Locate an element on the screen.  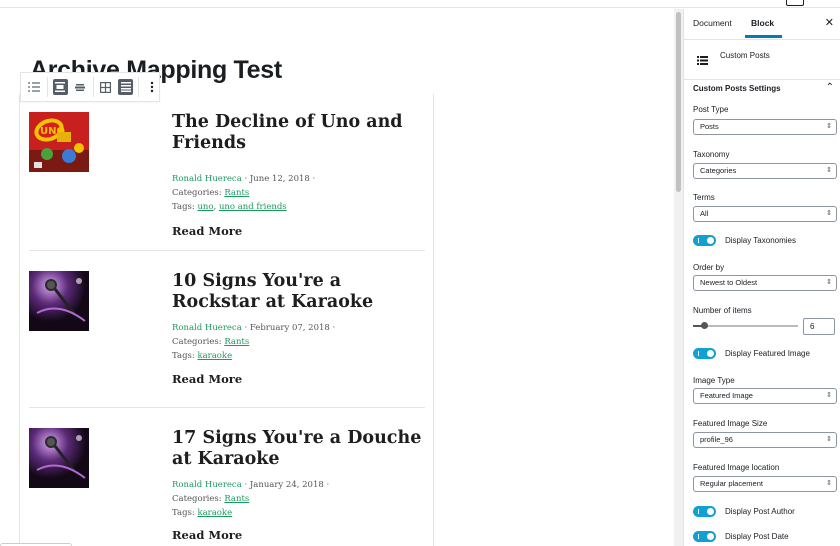
grid-view-icon is located at coordinates (105, 87).